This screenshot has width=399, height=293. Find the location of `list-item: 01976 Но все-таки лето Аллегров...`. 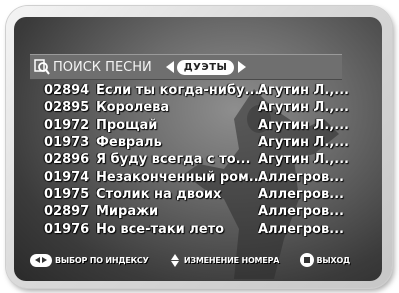

list-item: 01976 Но все-таки лето Аллегров... is located at coordinates (204, 228).